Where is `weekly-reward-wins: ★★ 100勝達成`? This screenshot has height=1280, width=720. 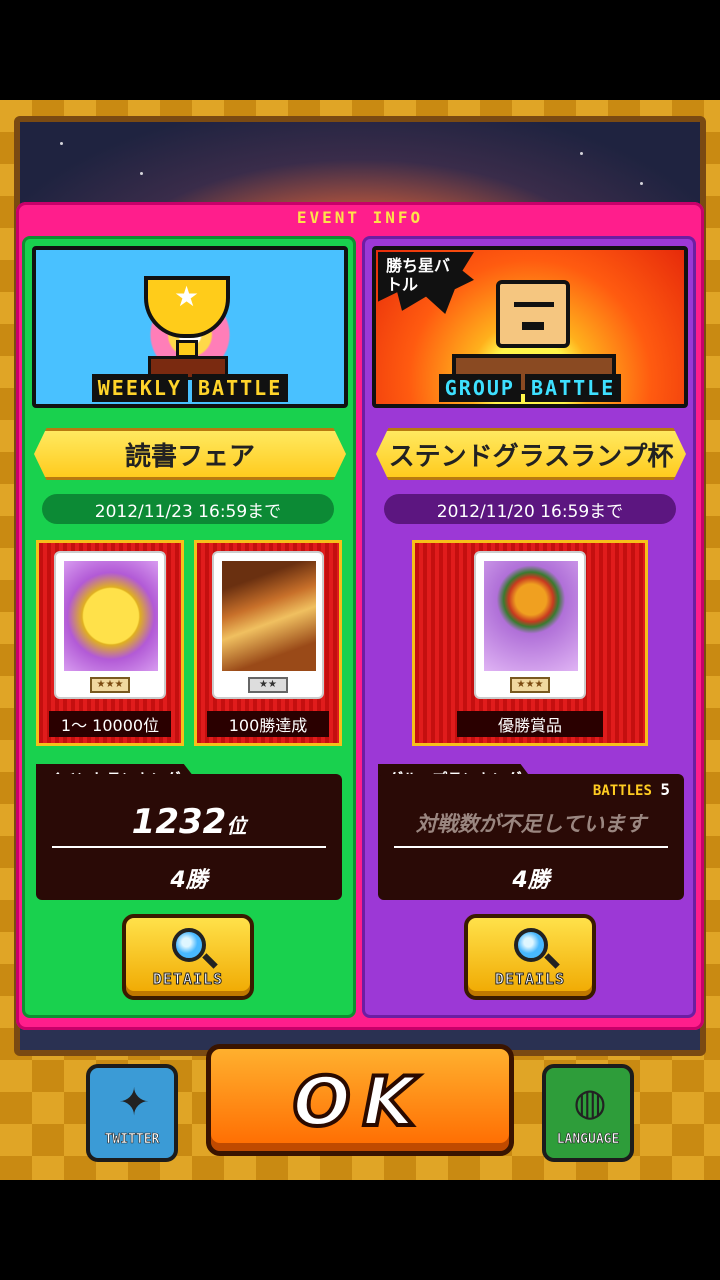 weekly-reward-wins: ★★ 100勝達成 is located at coordinates (268, 643).